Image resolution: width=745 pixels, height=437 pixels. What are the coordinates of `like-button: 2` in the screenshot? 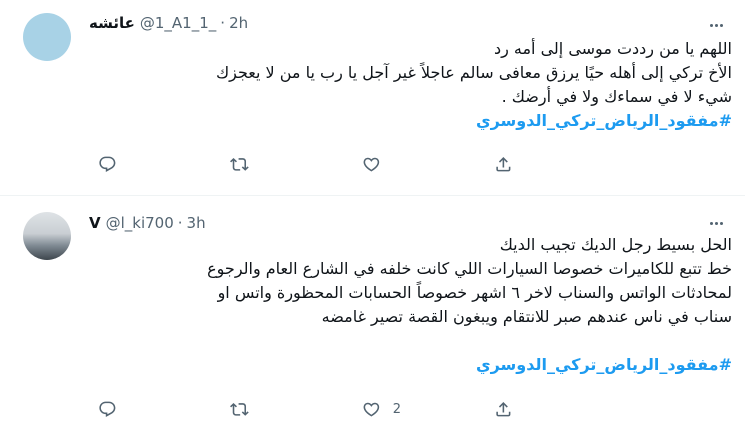 It's located at (428, 409).